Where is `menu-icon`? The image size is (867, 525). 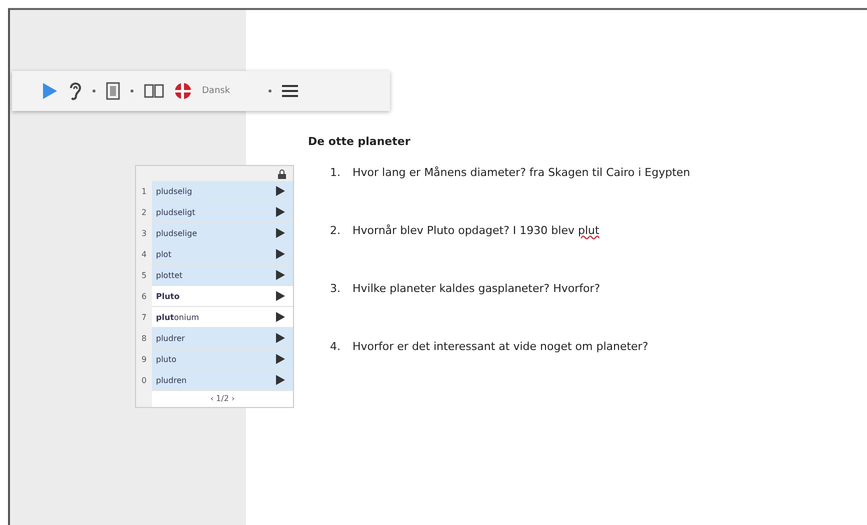 menu-icon is located at coordinates (290, 91).